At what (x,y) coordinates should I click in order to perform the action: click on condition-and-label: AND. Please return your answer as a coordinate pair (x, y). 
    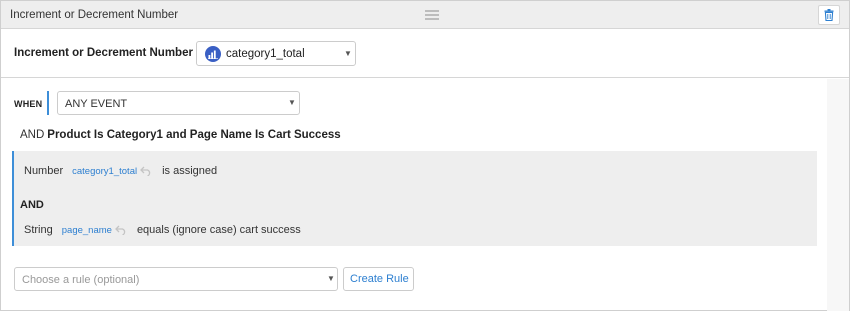
    Looking at the image, I should click on (32, 135).